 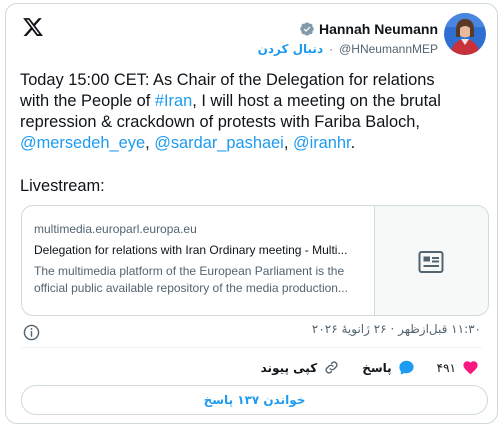 What do you see at coordinates (251, 347) in the screenshot?
I see `divider` at bounding box center [251, 347].